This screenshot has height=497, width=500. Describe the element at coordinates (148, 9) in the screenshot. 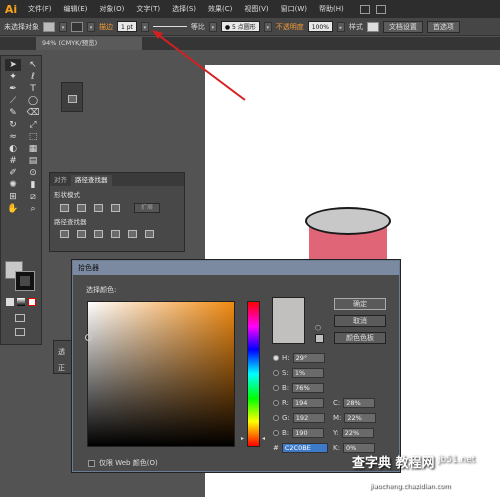

I see `menu-type: 文字(T)` at that location.